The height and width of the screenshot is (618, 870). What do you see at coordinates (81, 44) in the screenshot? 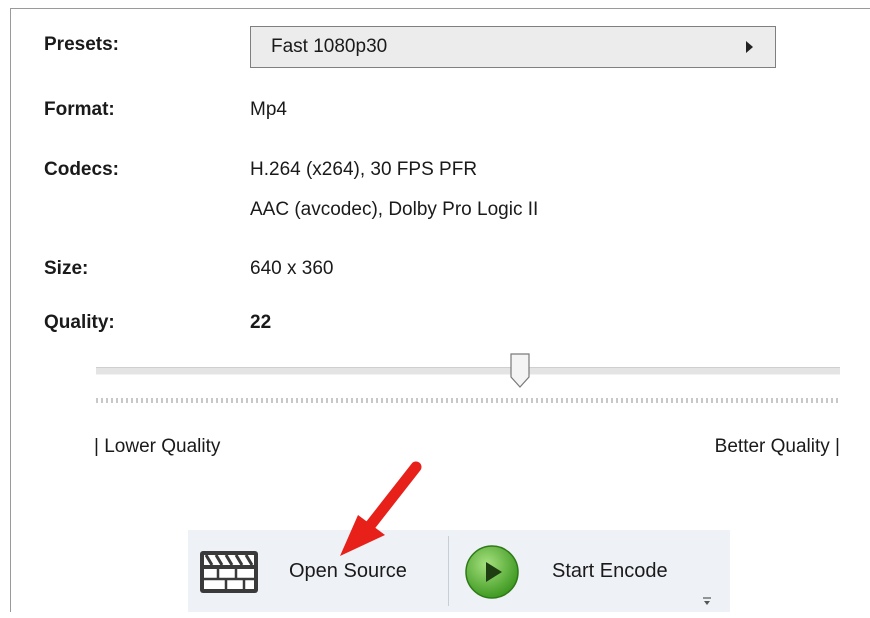
I see `presets-label: Presets:` at bounding box center [81, 44].